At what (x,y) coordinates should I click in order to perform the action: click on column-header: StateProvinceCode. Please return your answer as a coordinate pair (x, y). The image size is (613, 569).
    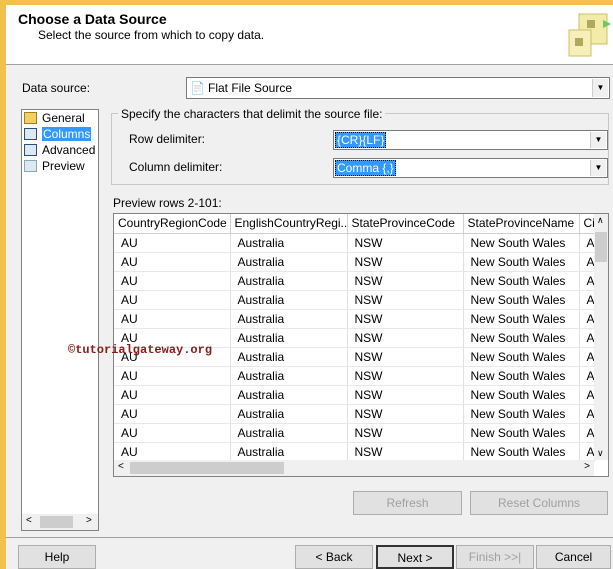
    Looking at the image, I should click on (405, 224).